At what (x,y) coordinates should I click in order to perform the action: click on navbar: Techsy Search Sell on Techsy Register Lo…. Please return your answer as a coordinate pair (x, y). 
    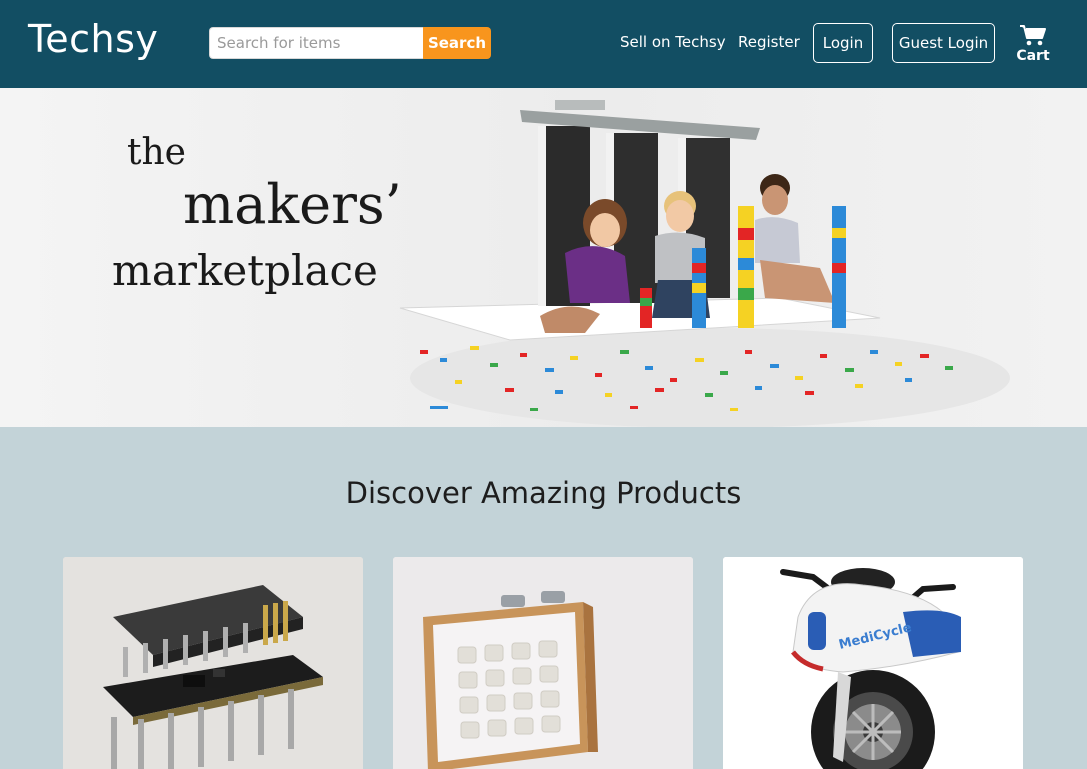
    Looking at the image, I should click on (543, 44).